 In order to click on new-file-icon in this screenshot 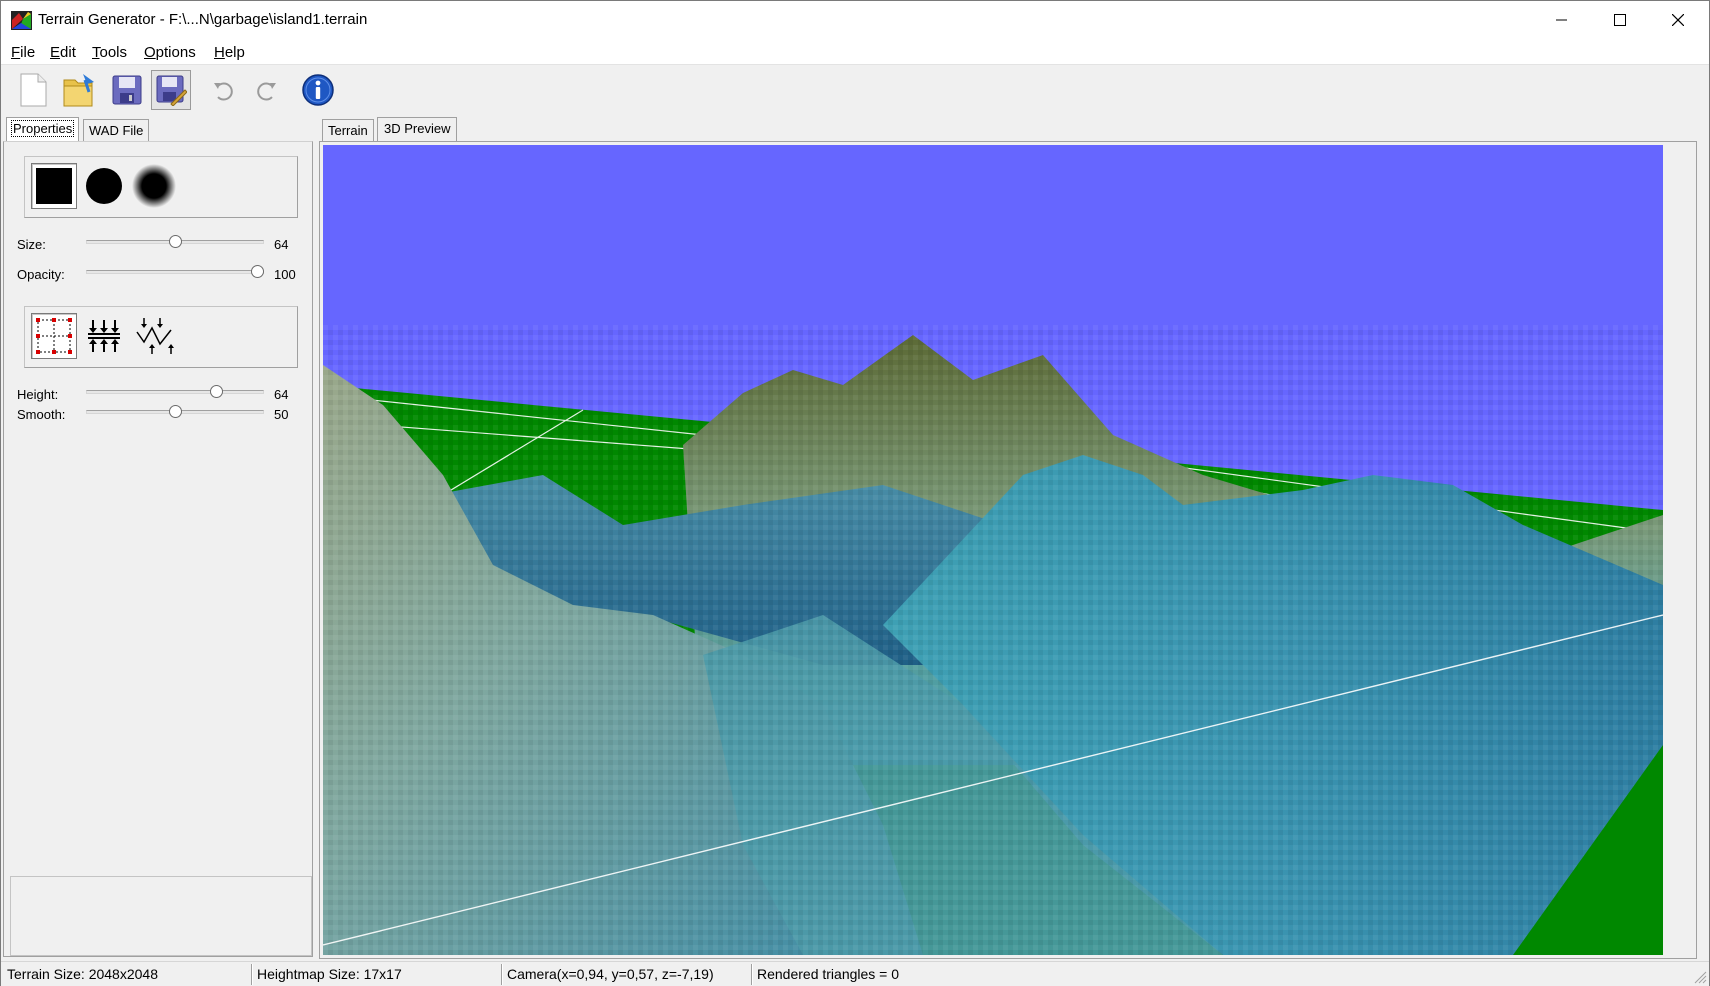, I will do `click(33, 90)`.